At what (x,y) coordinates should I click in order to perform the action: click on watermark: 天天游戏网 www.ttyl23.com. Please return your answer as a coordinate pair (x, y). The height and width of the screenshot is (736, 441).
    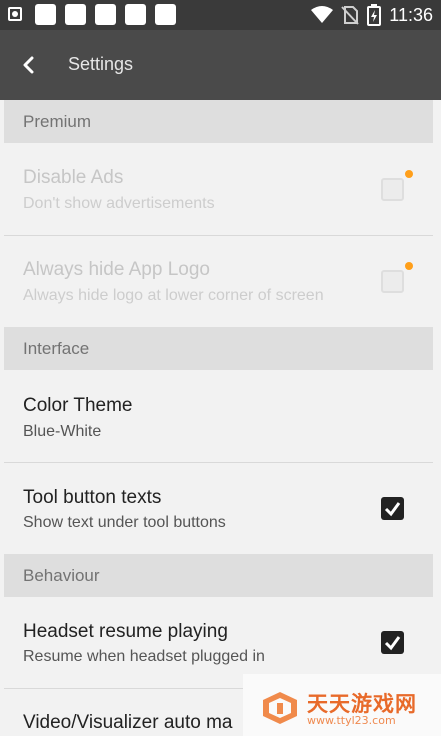
    Looking at the image, I should click on (342, 705).